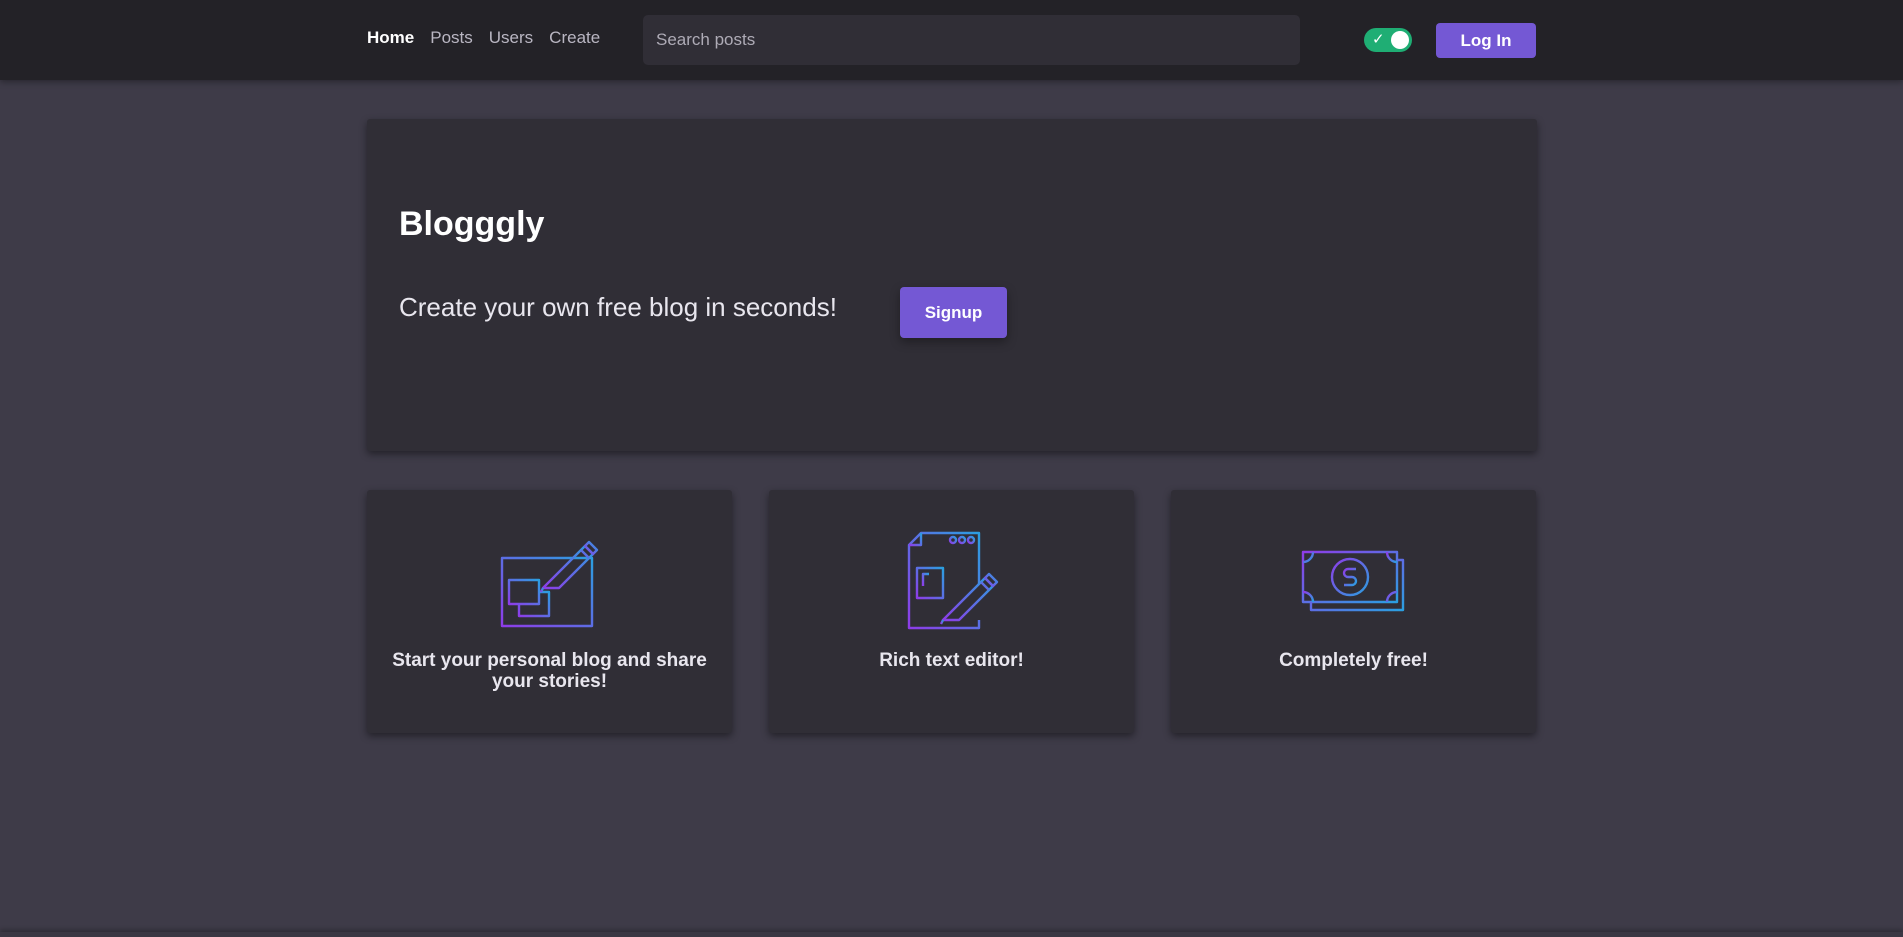 The height and width of the screenshot is (937, 1903). What do you see at coordinates (451, 38) in the screenshot?
I see `nav-link-posts: Posts` at bounding box center [451, 38].